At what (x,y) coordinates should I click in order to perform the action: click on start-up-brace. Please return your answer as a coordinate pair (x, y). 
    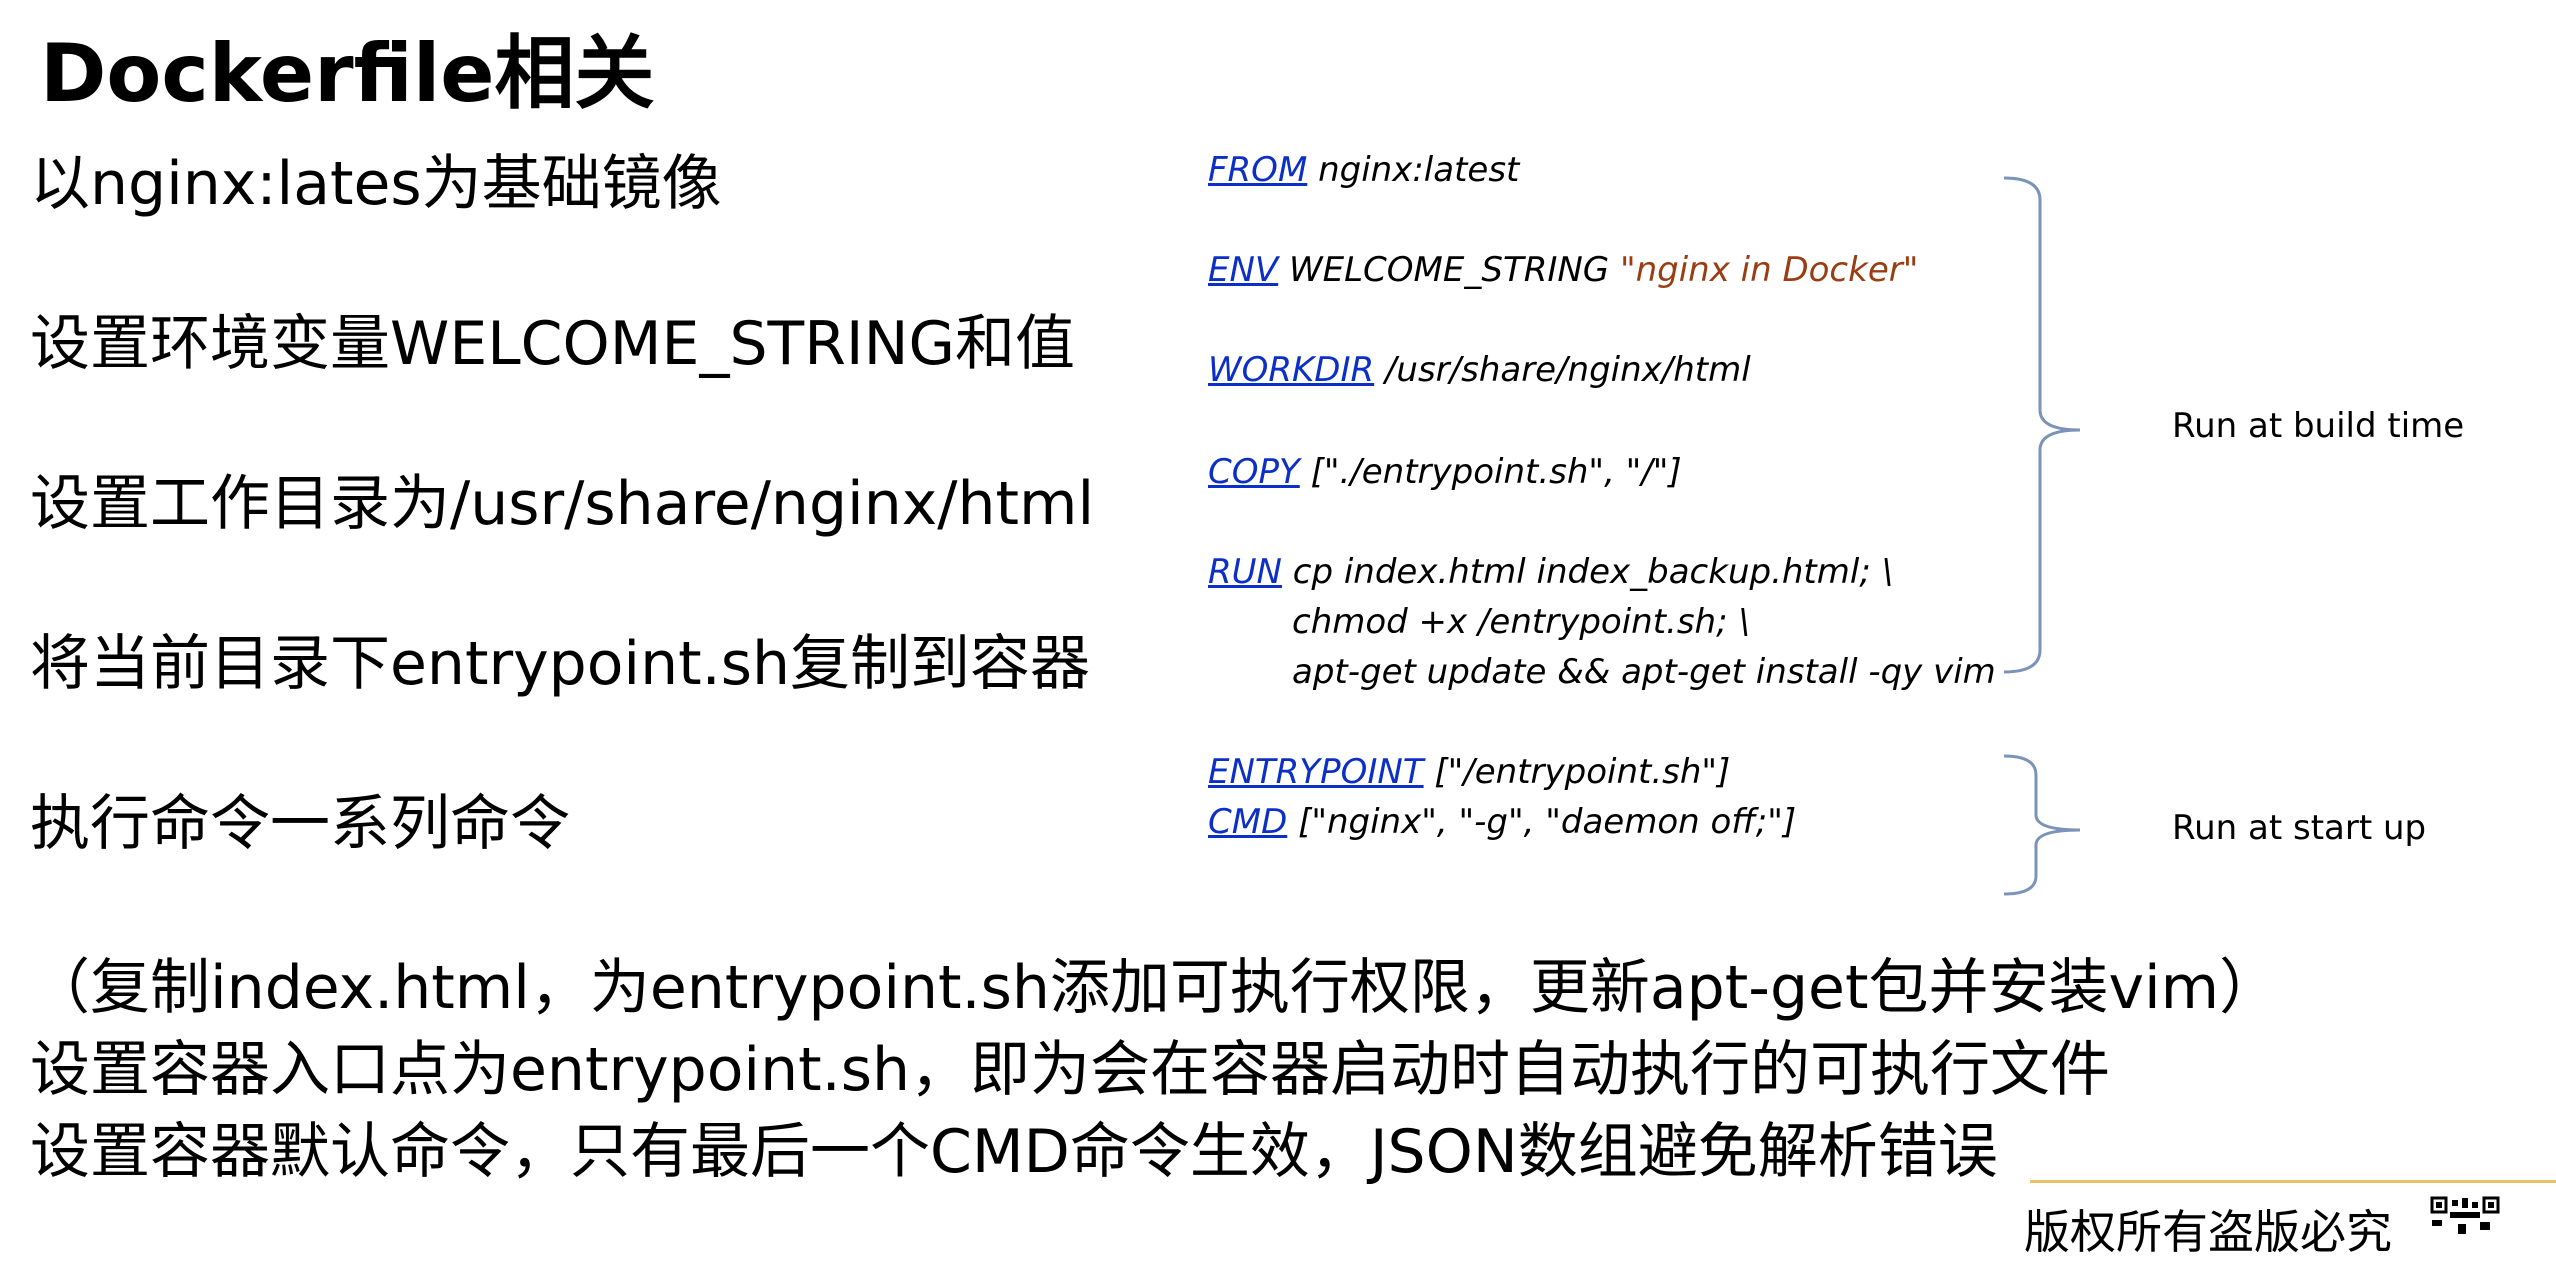
    Looking at the image, I should click on (2042, 825).